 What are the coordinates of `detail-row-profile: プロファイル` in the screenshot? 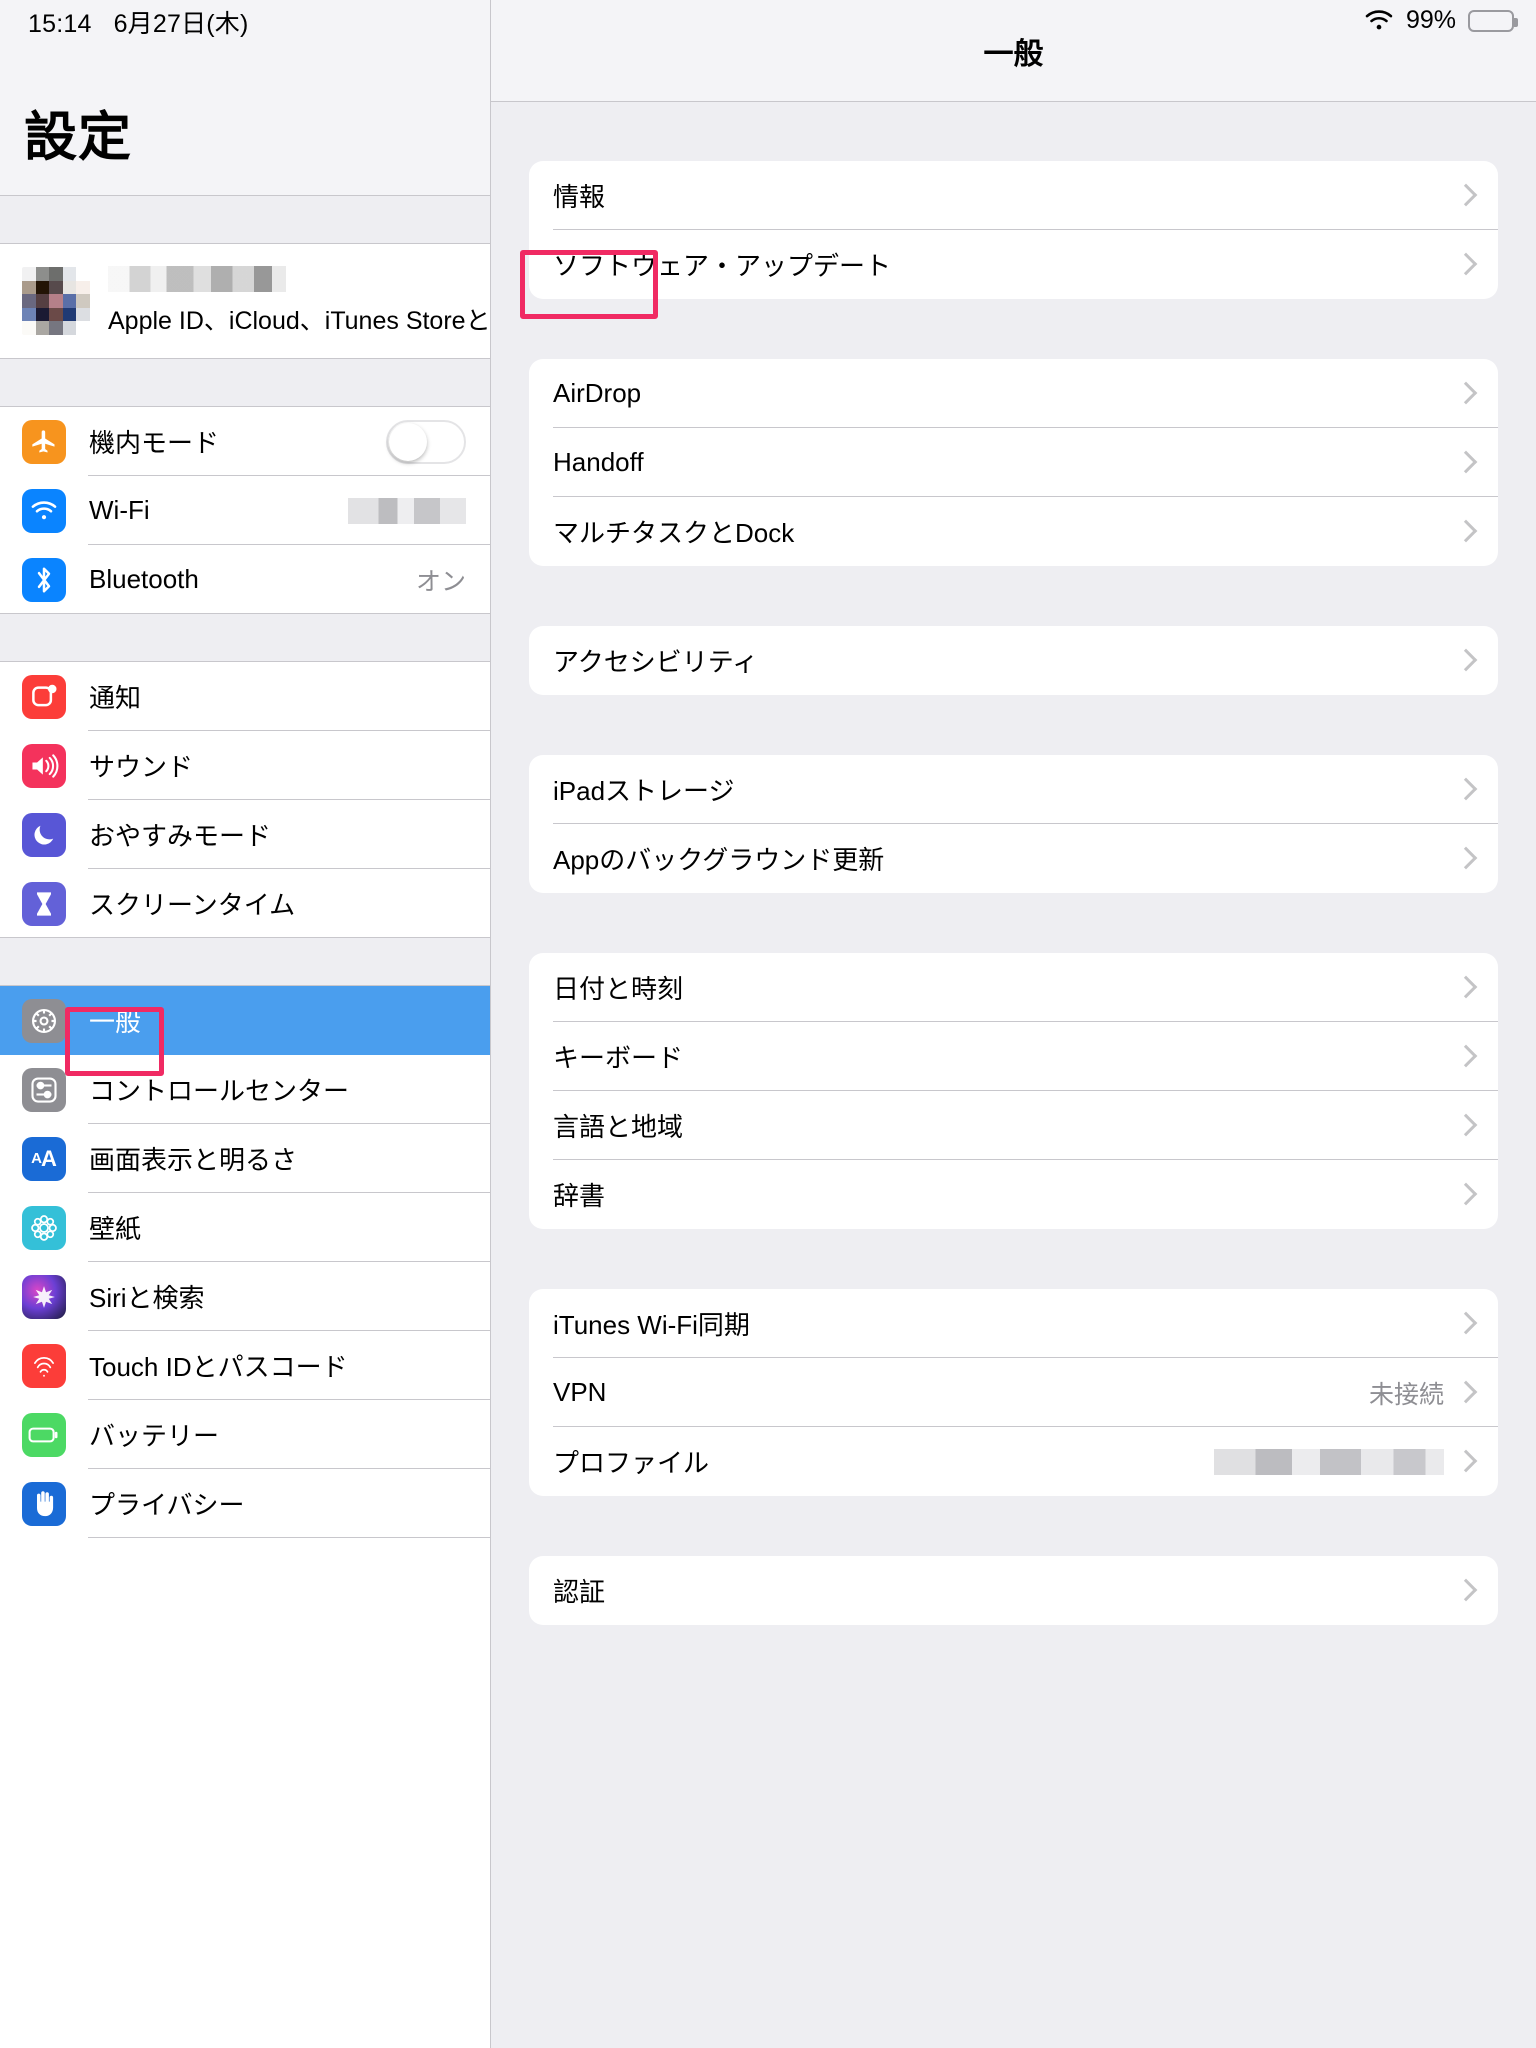 It's located at (1013, 1461).